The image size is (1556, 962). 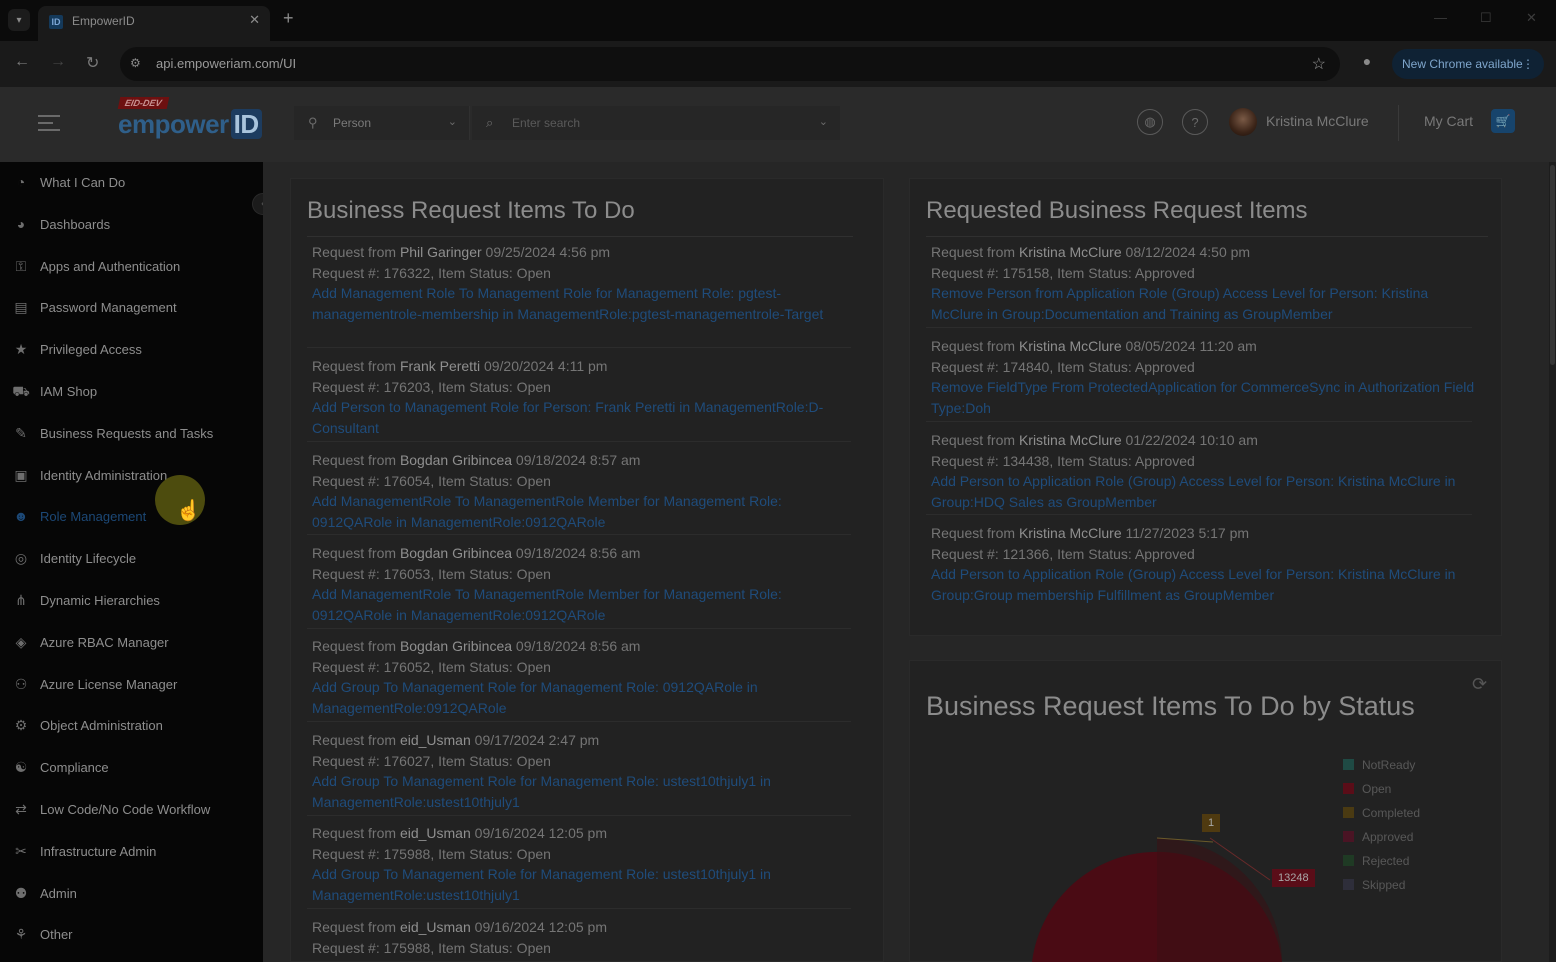 I want to click on maximize-icon: ☐, so click(x=1486, y=18).